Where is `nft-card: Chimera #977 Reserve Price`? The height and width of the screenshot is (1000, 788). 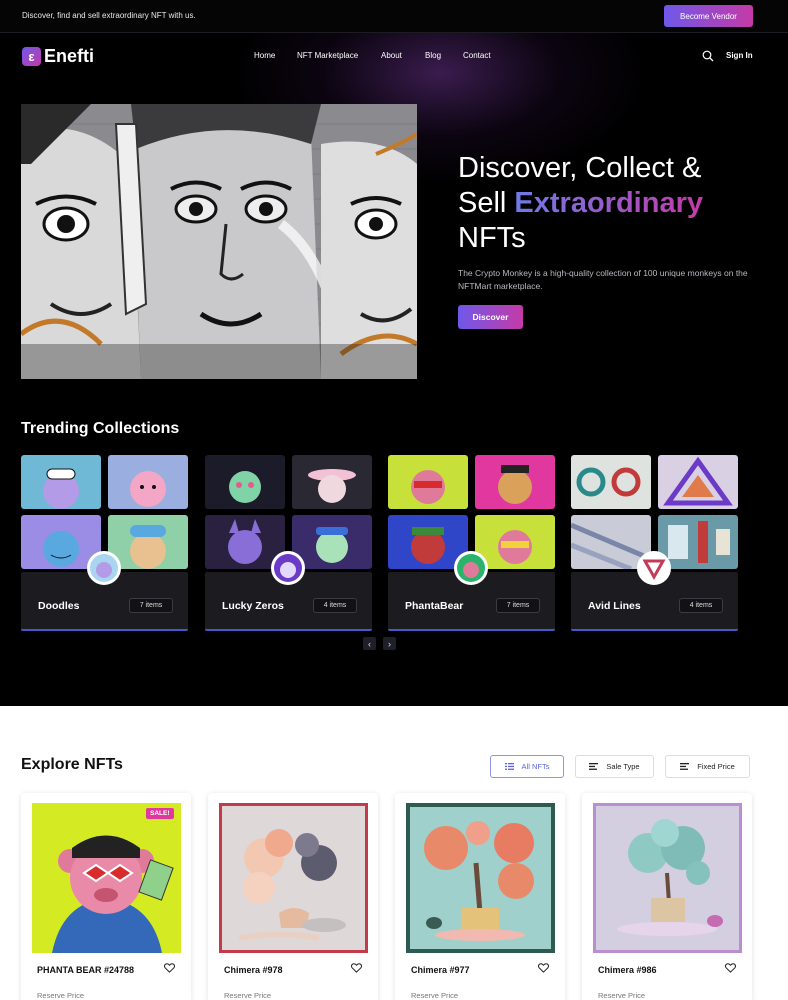 nft-card: Chimera #977 Reserve Price is located at coordinates (480, 896).